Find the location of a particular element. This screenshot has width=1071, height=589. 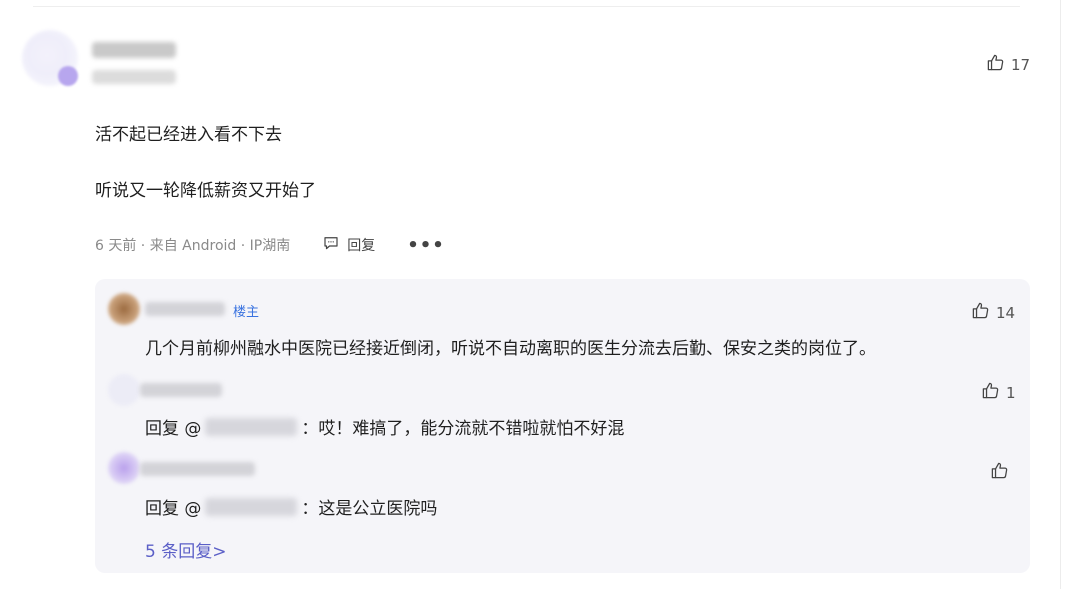

comment-line: 活不起已经进入看不下去 is located at coordinates (188, 135).